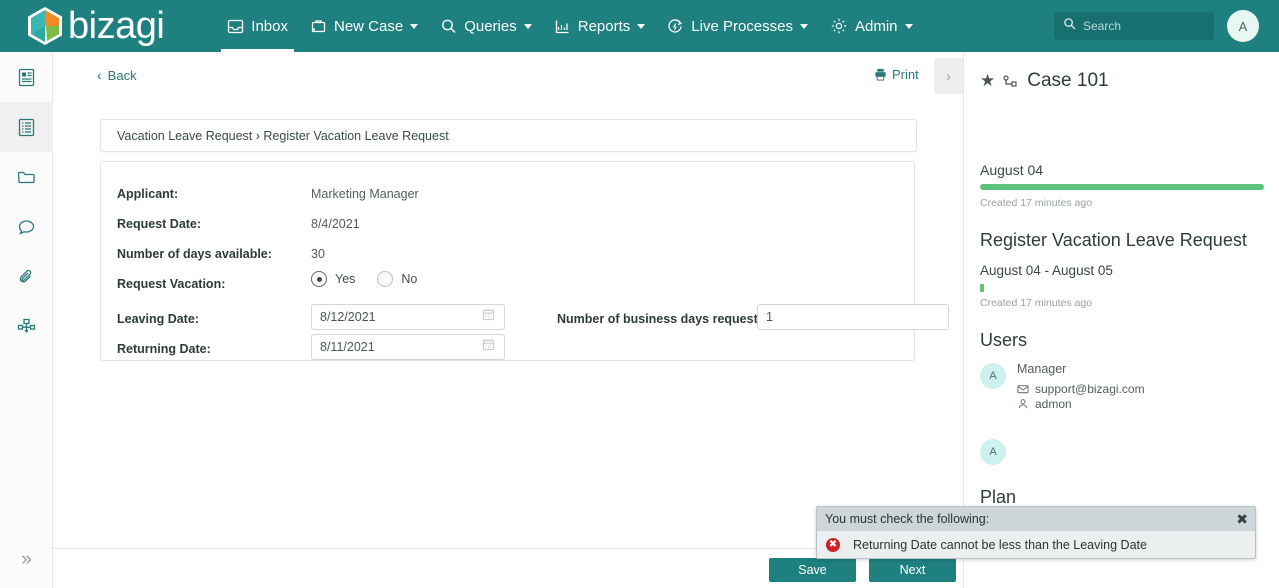 This screenshot has height=588, width=1279. I want to click on main-toolbar: ‹ Back Print ›, so click(508, 74).